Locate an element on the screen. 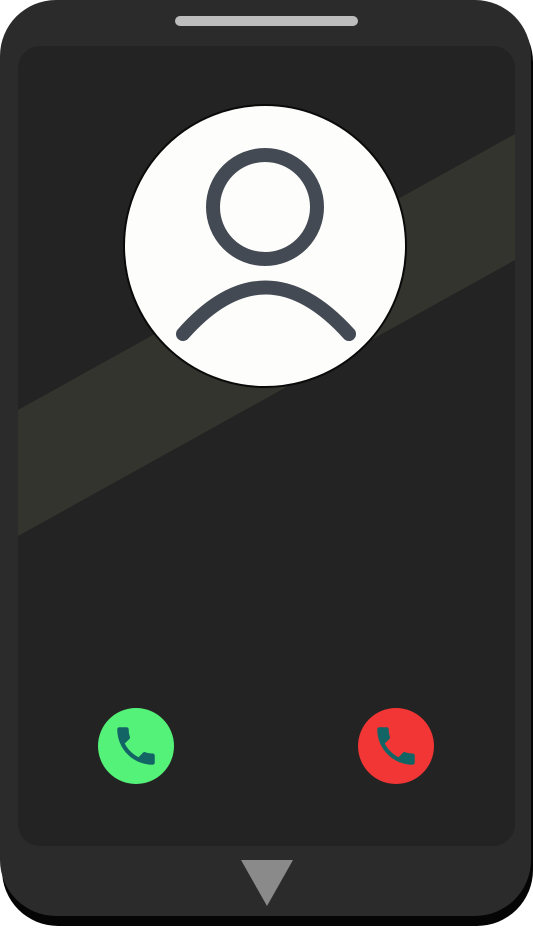 The height and width of the screenshot is (928, 533). user-icon is located at coordinates (266, 244).